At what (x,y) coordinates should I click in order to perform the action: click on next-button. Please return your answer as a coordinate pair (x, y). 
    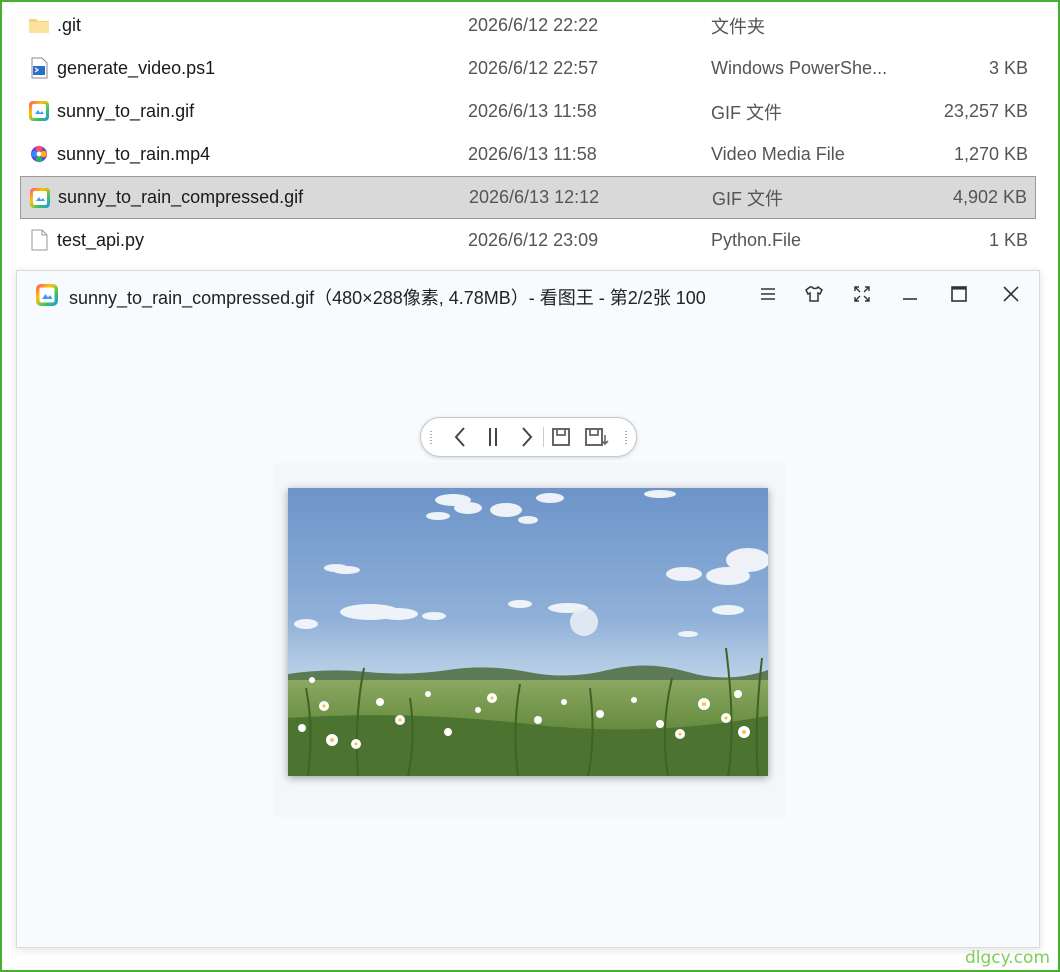
    Looking at the image, I should click on (527, 437).